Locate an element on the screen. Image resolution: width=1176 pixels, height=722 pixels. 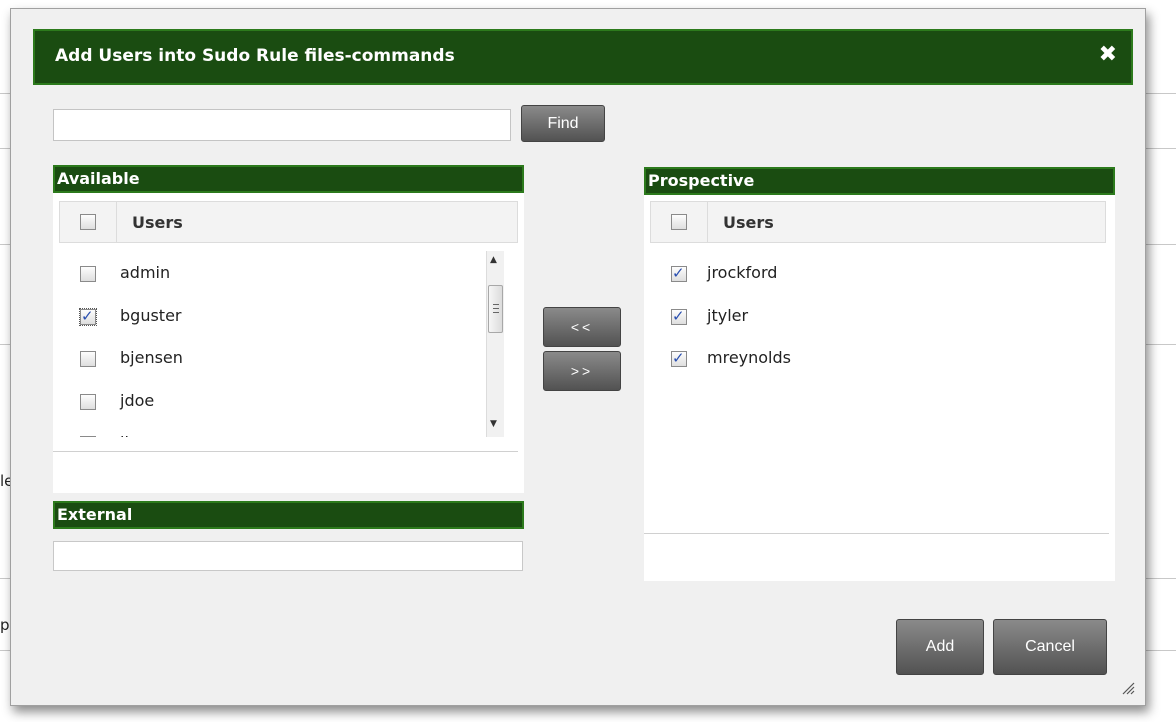
find-button: Find is located at coordinates (563, 123).